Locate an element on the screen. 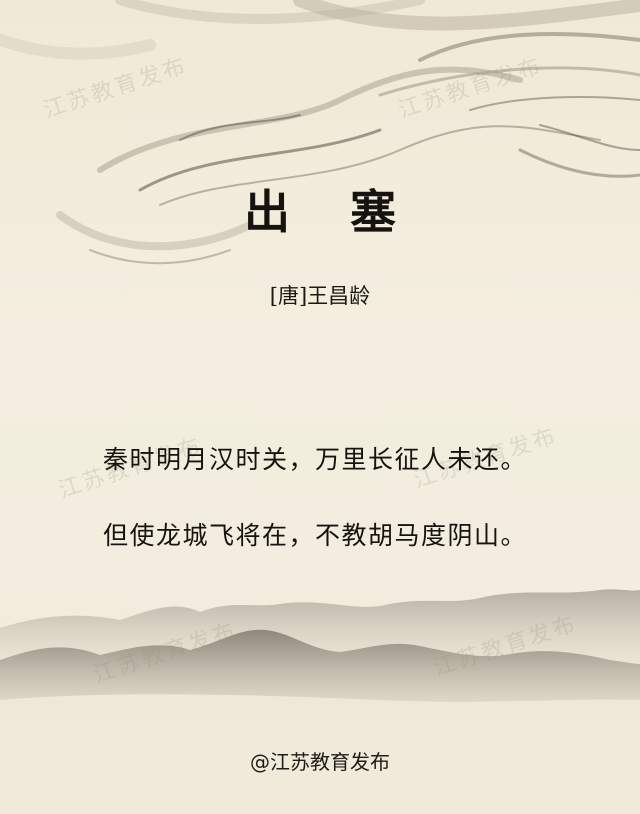  poem-author: [唐]王昌龄 is located at coordinates (320, 296).